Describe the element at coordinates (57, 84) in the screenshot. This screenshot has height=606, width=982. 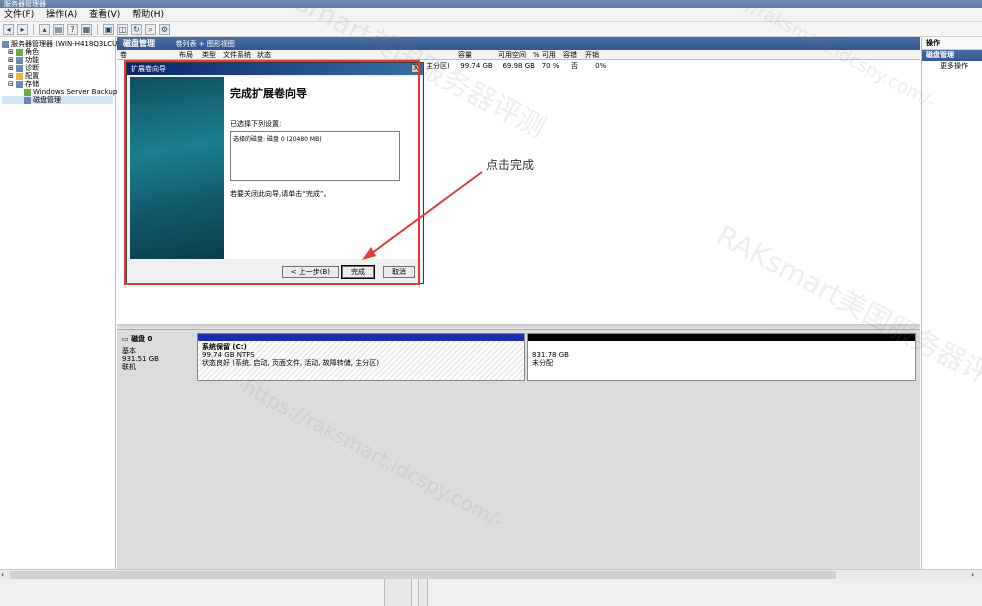
I see `tree-item-storage: ⊟ 存储` at that location.